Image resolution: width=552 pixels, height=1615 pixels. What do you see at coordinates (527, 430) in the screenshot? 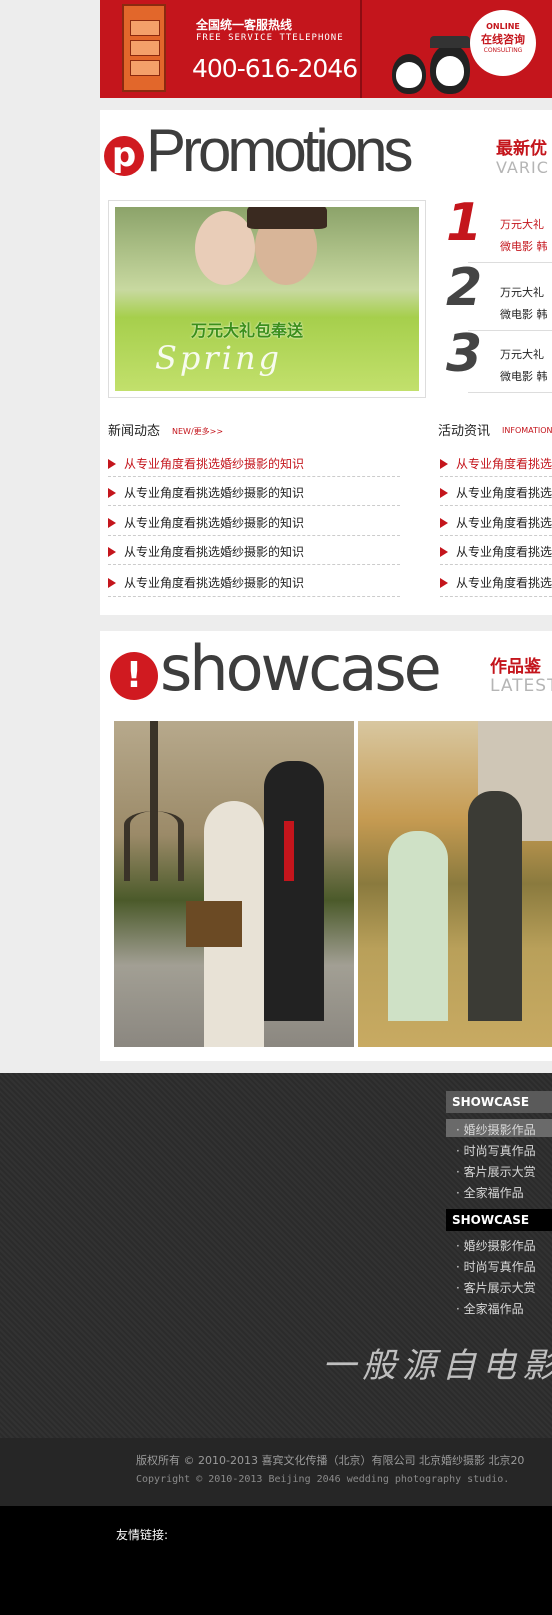
I see `activity-more-link: INFOMATION/` at bounding box center [527, 430].